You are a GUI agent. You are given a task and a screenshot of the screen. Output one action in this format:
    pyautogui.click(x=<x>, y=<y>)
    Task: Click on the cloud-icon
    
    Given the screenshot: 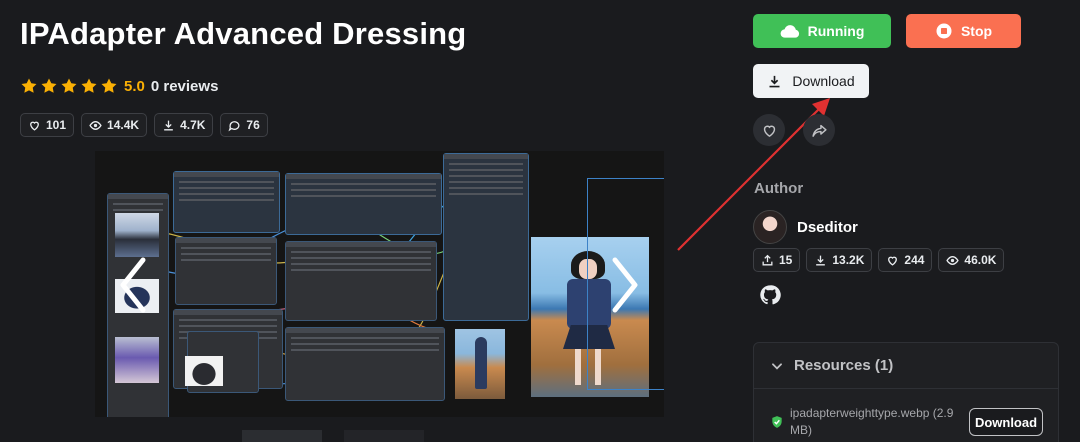 What is the action you would take?
    pyautogui.click(x=789, y=31)
    